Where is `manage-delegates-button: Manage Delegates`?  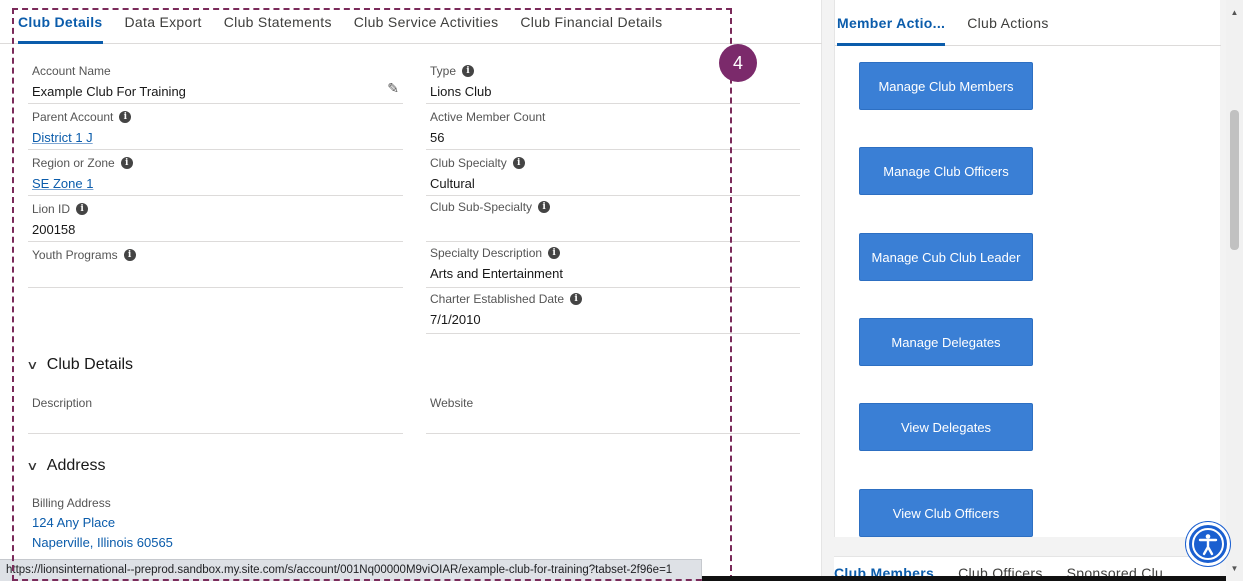 manage-delegates-button: Manage Delegates is located at coordinates (946, 342).